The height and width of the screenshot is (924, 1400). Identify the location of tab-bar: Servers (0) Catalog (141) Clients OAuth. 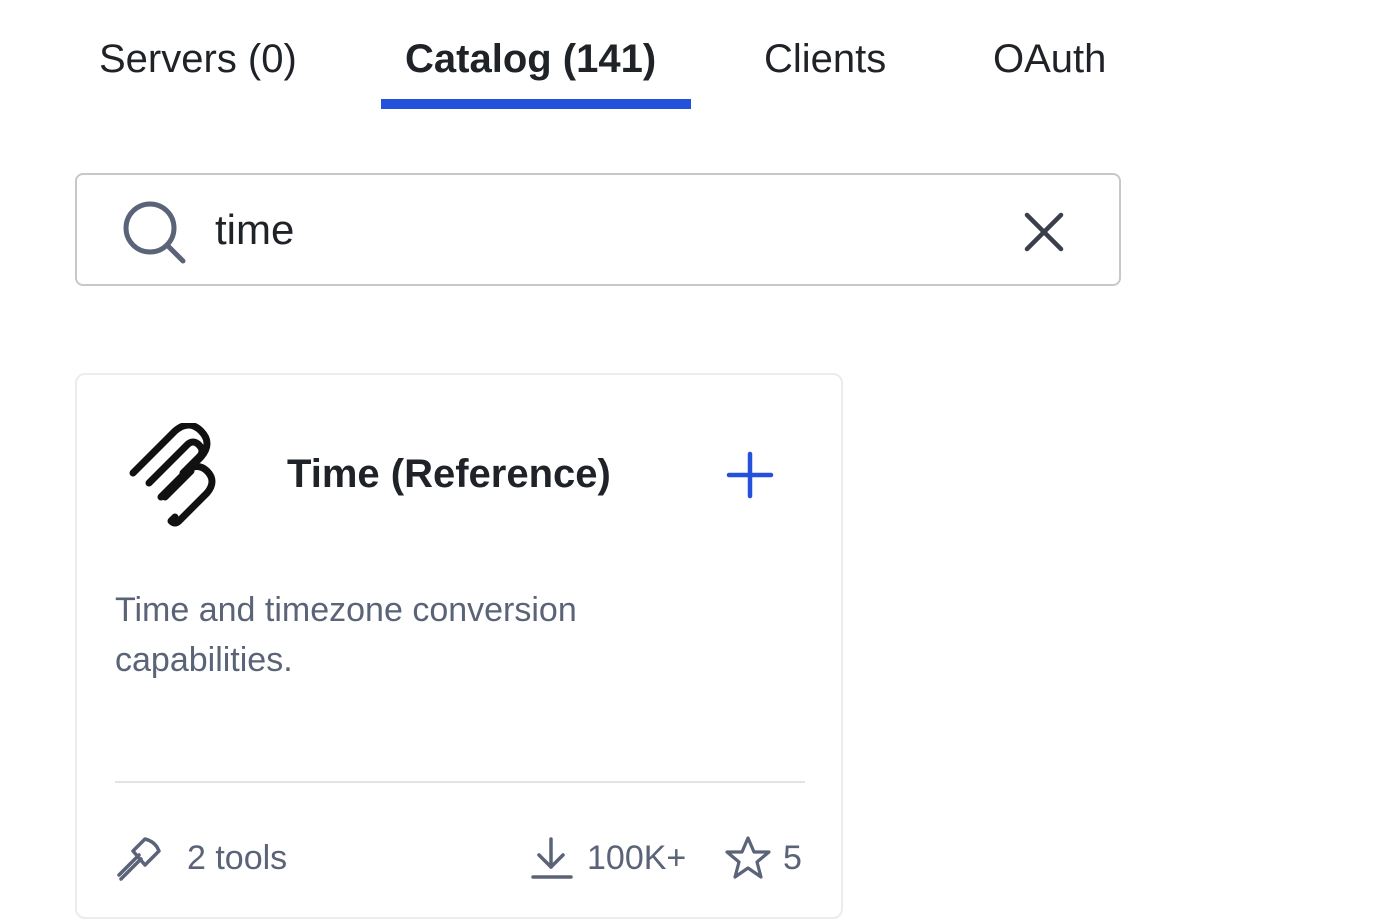
(700, 56).